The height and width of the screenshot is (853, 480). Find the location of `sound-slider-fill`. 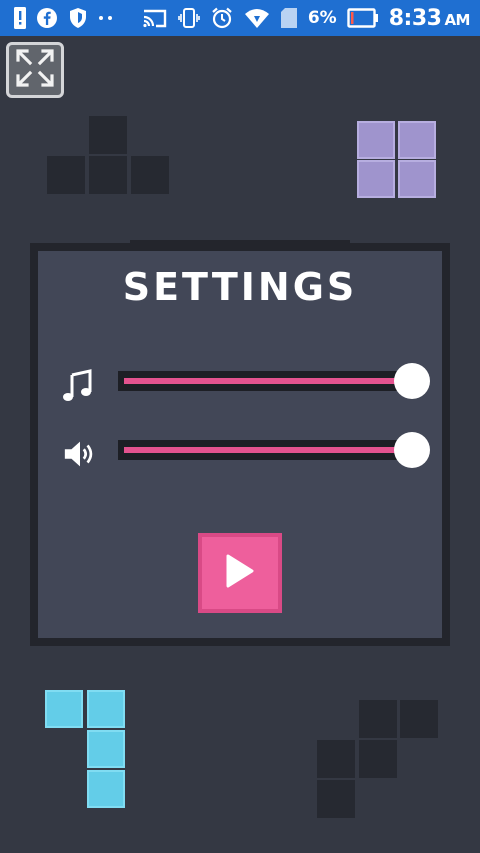

sound-slider-fill is located at coordinates (262, 450).